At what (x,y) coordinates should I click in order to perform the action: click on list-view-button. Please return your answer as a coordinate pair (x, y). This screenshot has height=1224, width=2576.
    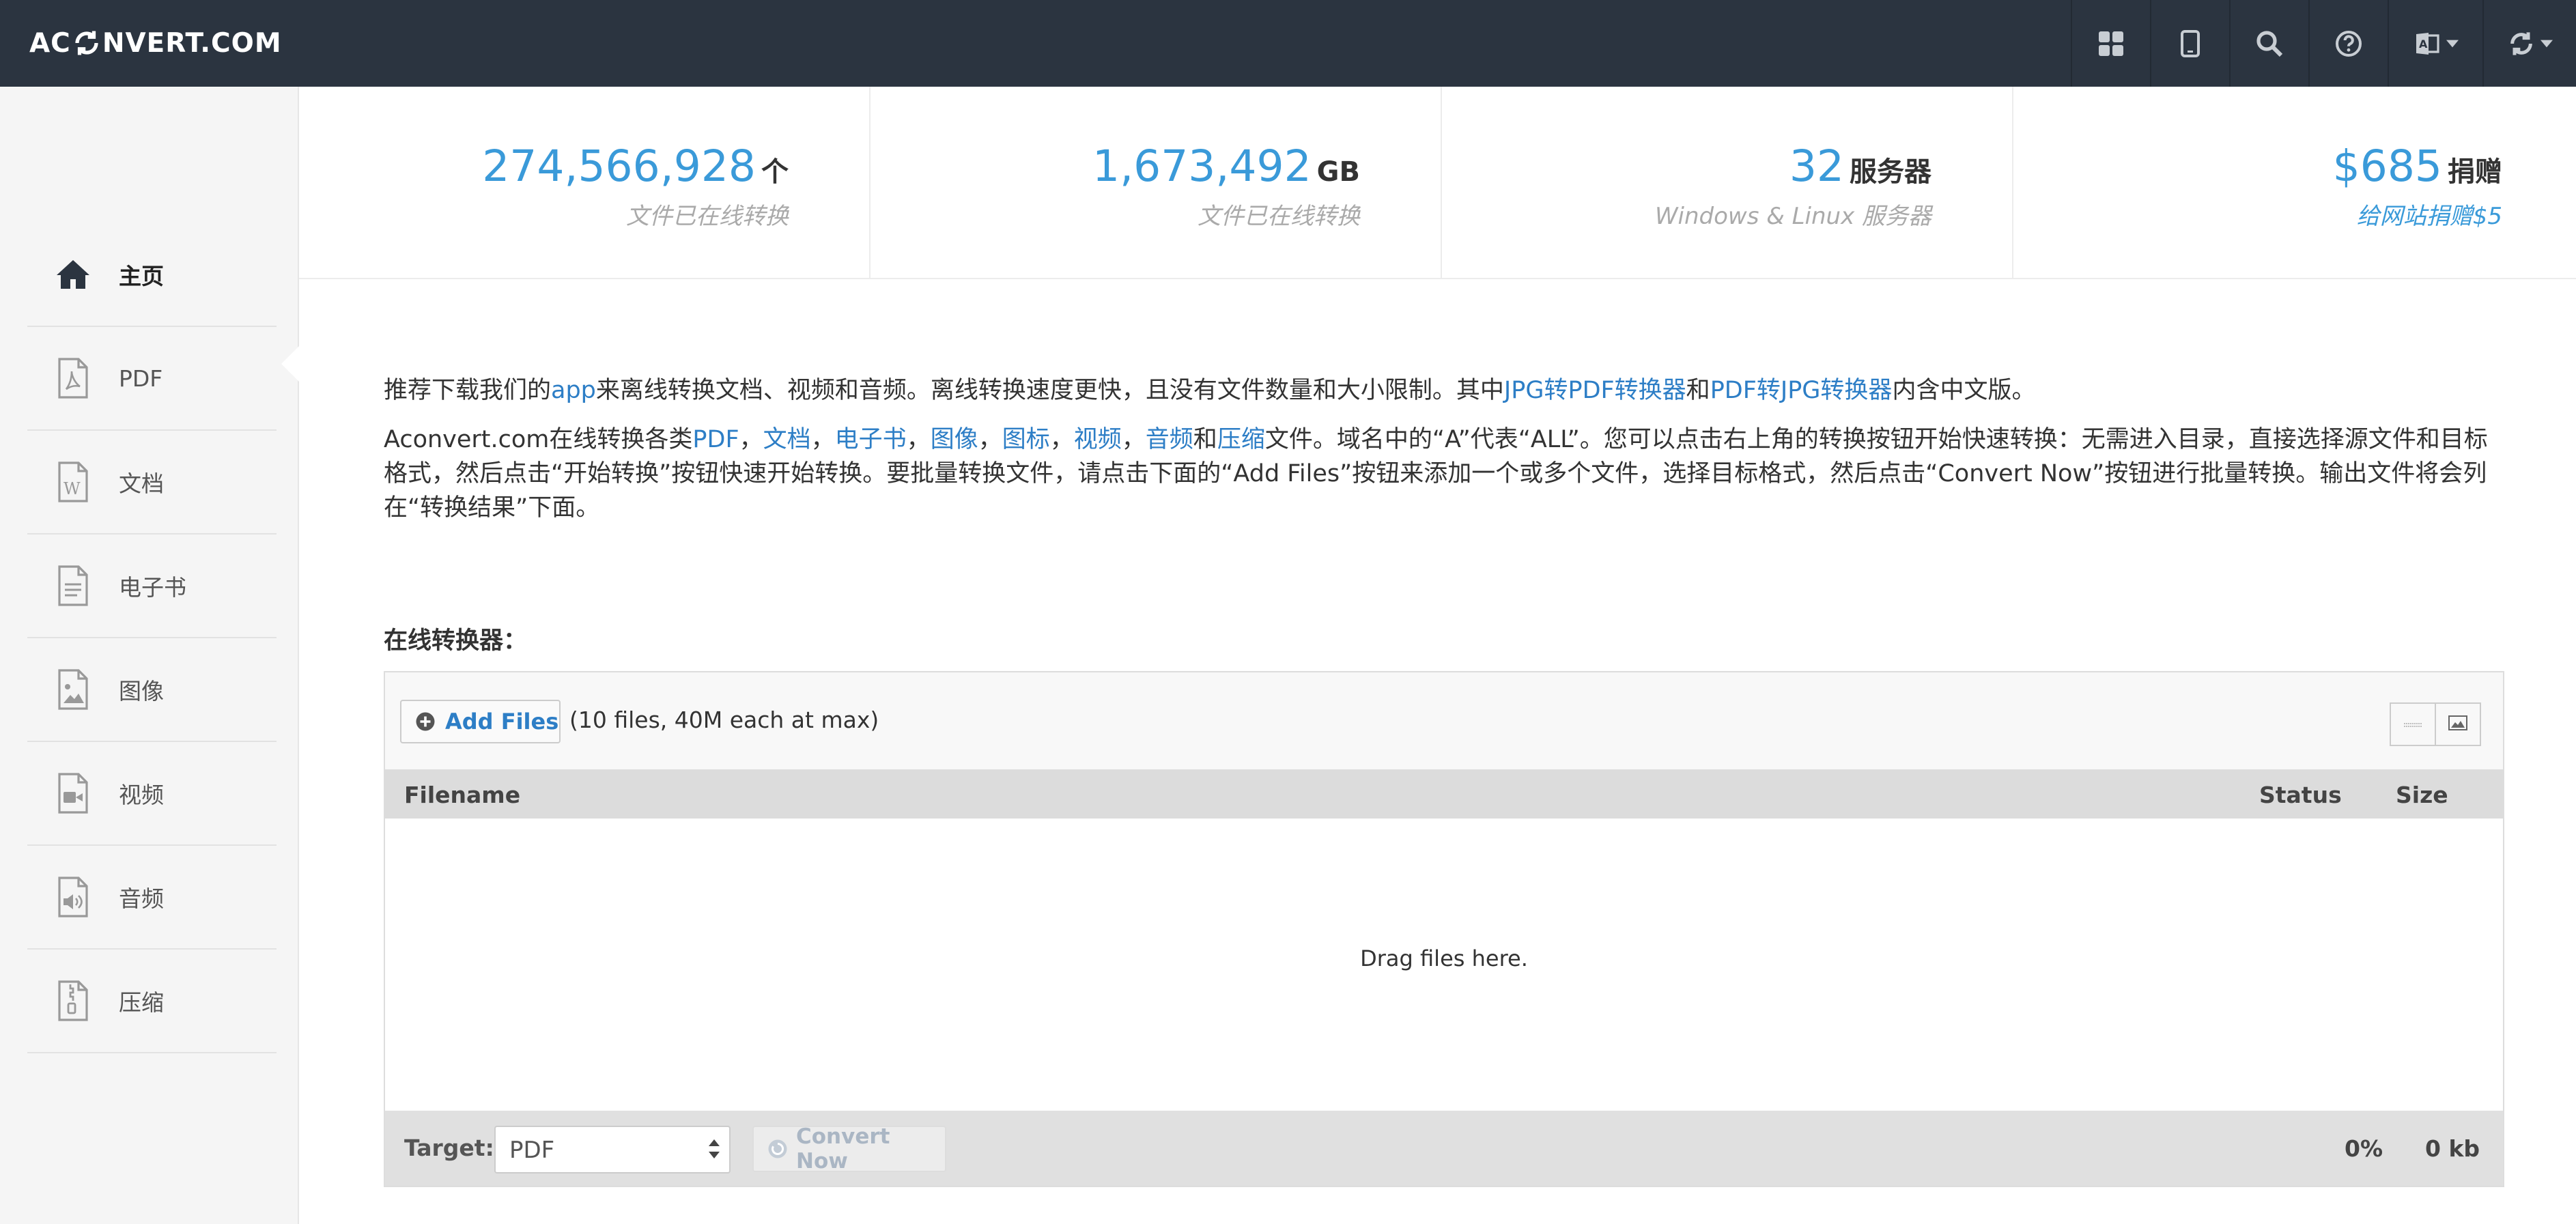
    Looking at the image, I should click on (2413, 724).